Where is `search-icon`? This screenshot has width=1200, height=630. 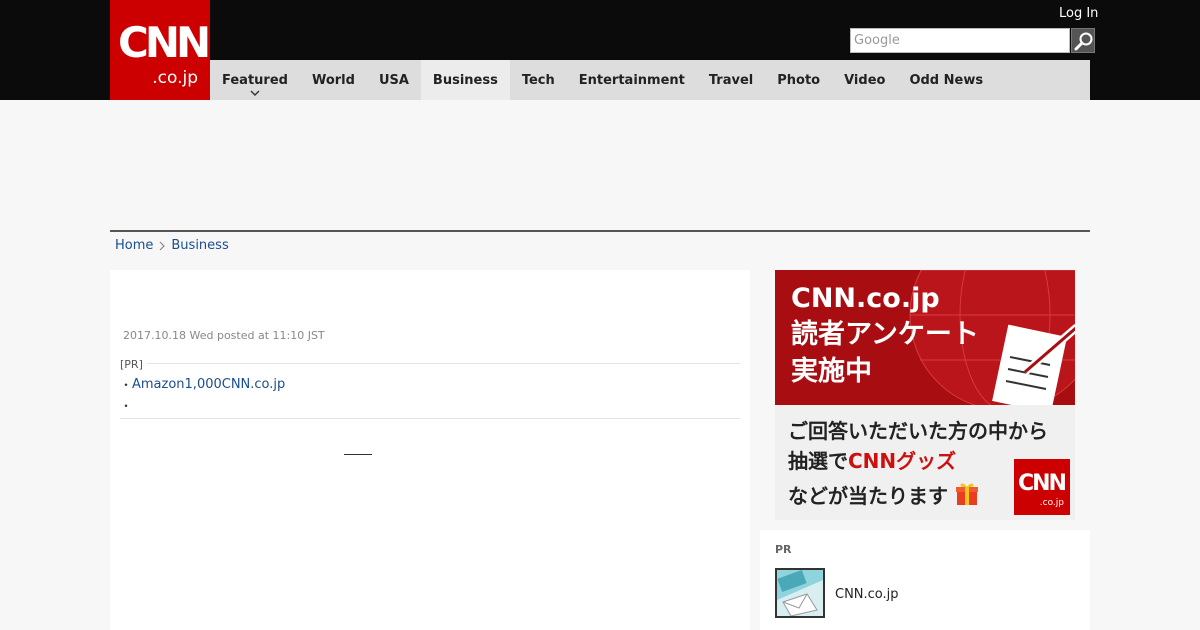 search-icon is located at coordinates (1083, 41).